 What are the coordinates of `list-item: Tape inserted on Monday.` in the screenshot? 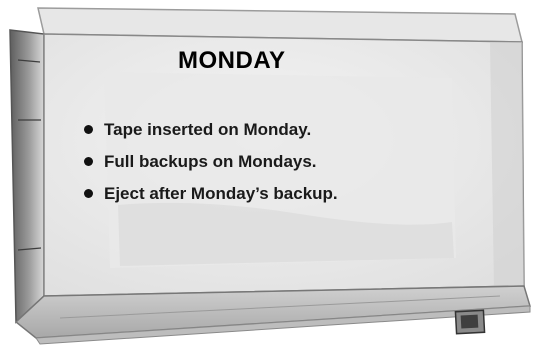 It's located at (211, 133).